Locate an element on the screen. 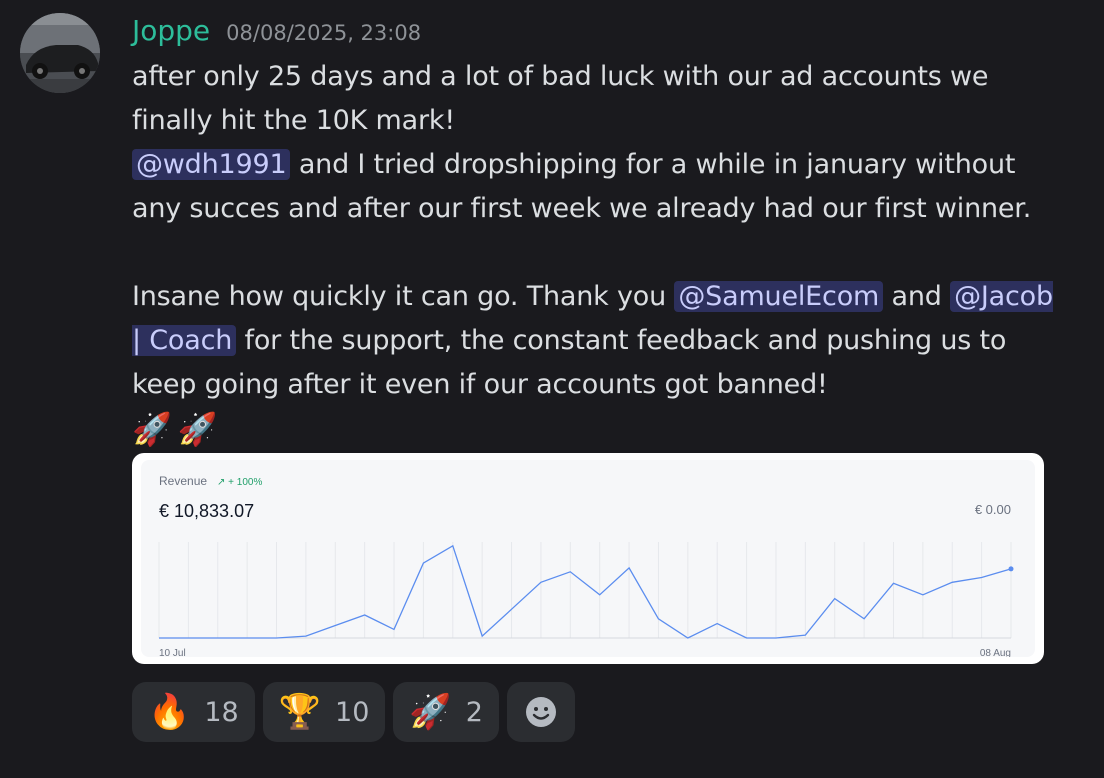 The width and height of the screenshot is (1104, 778). trophy-emoji-icon: 🏆 is located at coordinates (300, 712).